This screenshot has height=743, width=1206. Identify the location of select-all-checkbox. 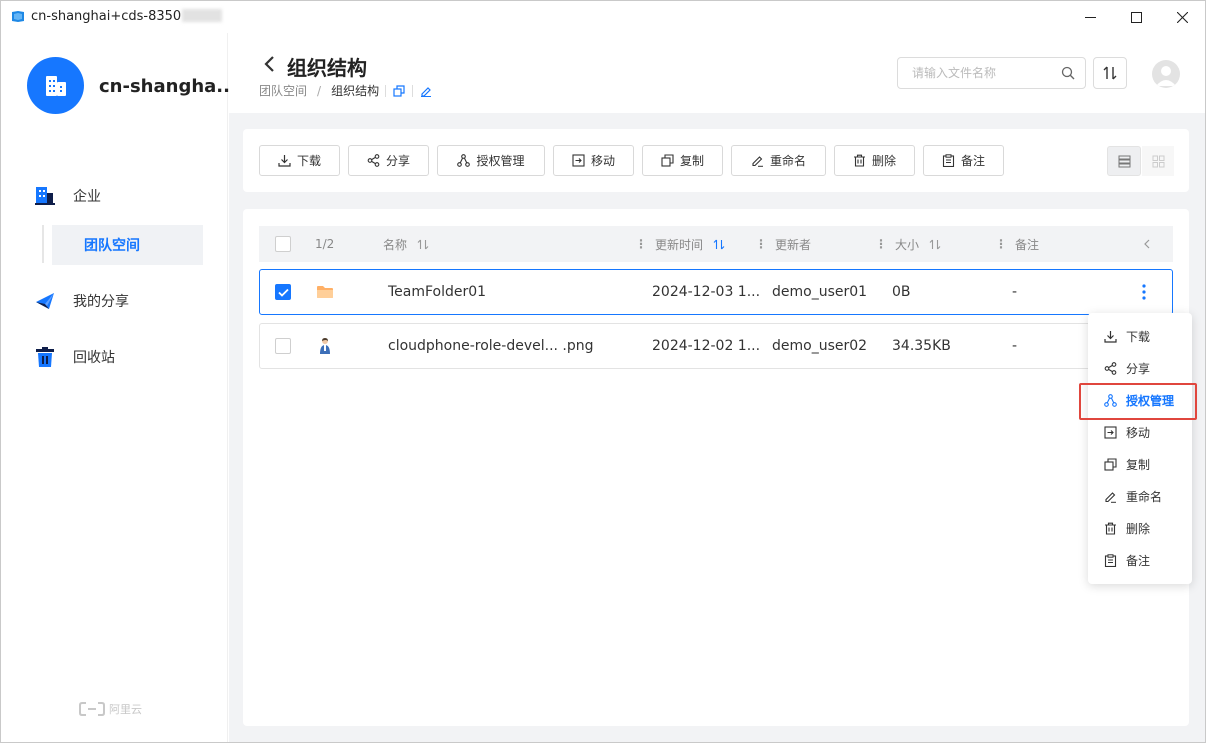
(283, 244).